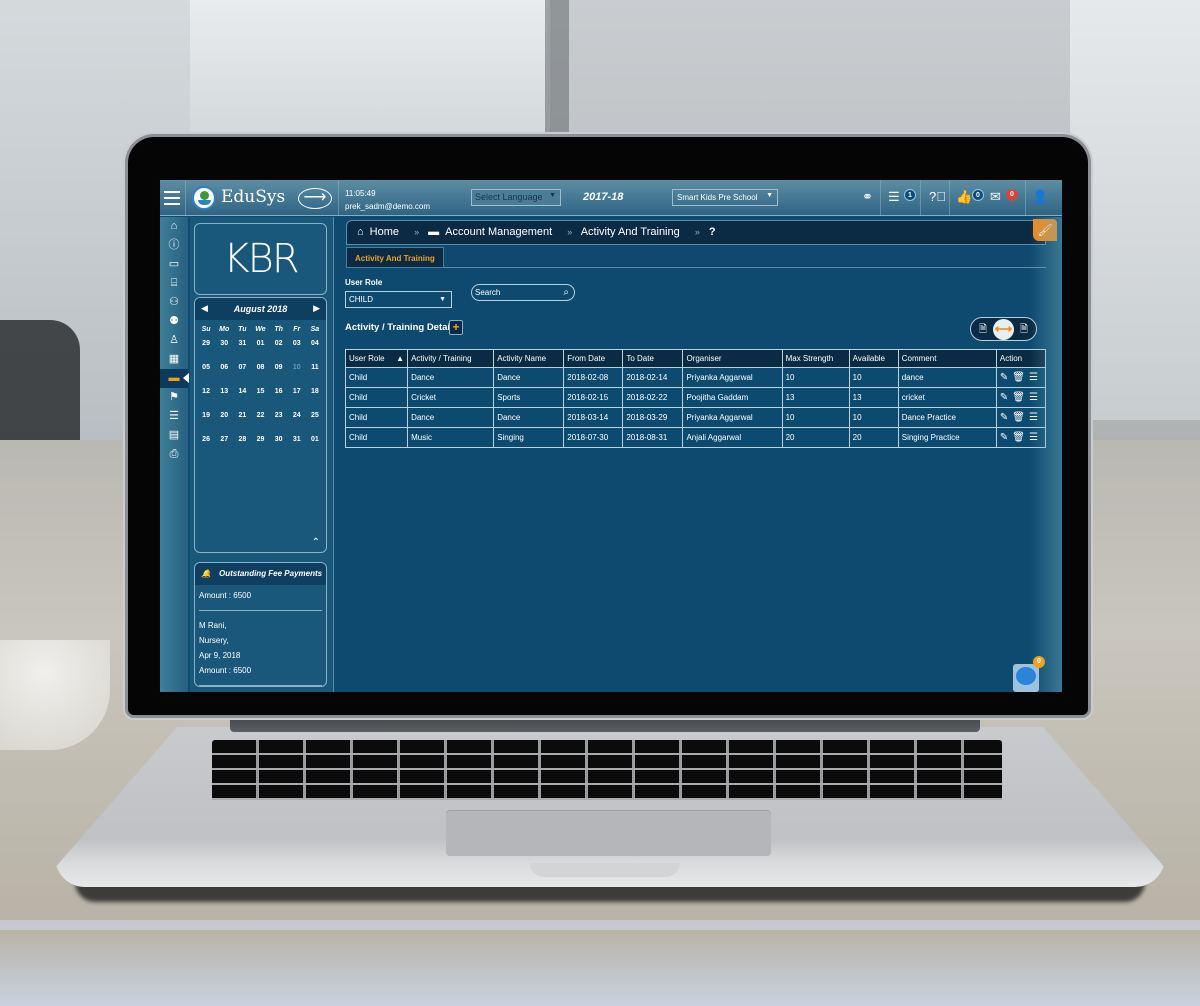 This screenshot has width=1200, height=1006. Describe the element at coordinates (995, 197) in the screenshot. I see `envelope-icon: ✉` at that location.